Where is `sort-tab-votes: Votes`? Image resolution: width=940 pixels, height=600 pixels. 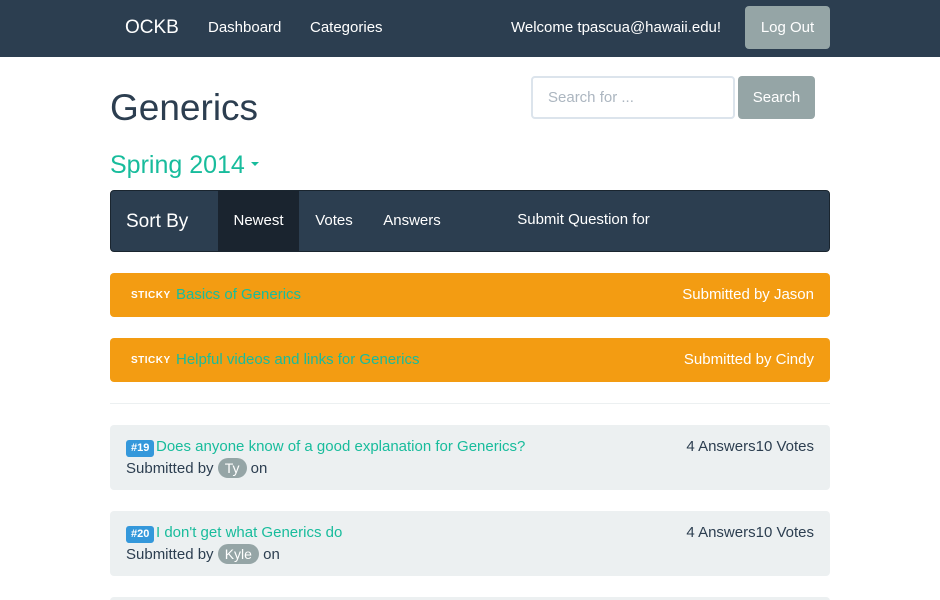
sort-tab-votes: Votes is located at coordinates (334, 221).